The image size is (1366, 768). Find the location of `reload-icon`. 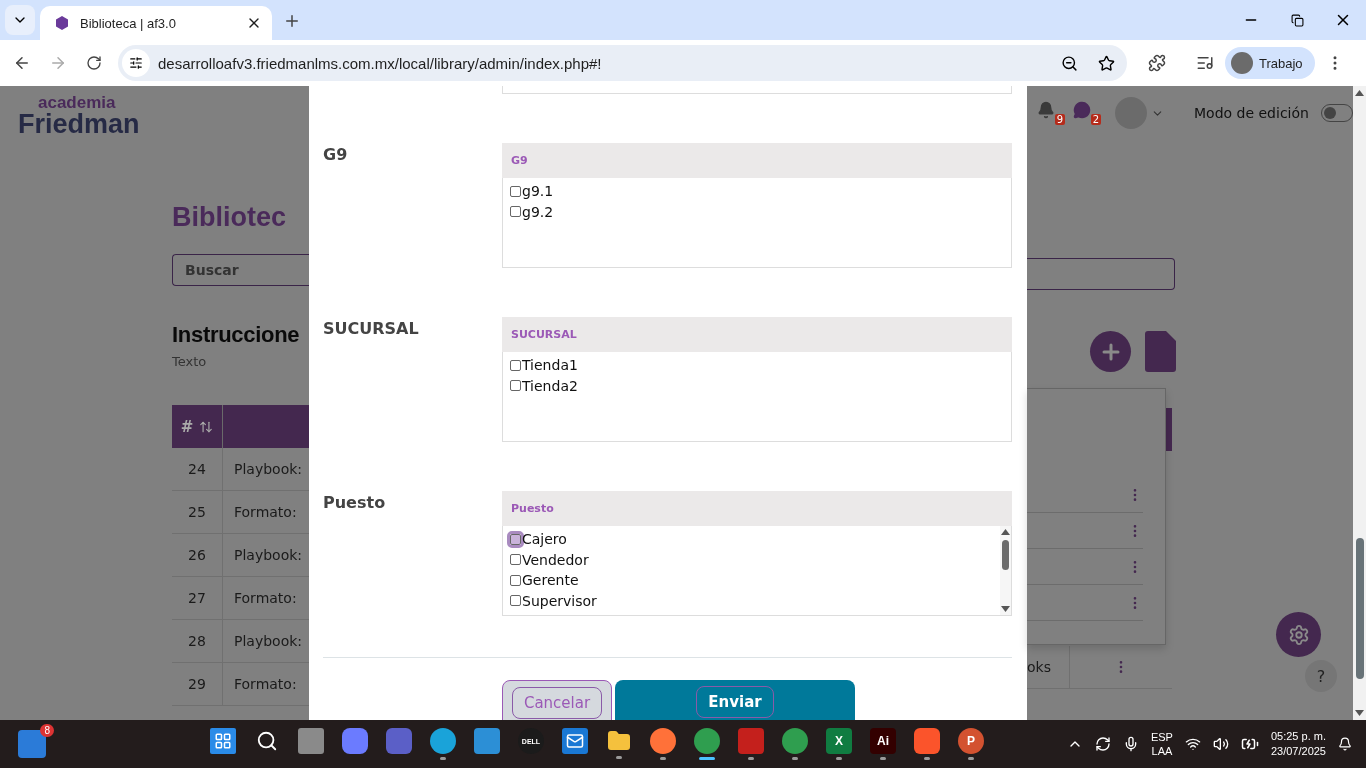

reload-icon is located at coordinates (94, 63).